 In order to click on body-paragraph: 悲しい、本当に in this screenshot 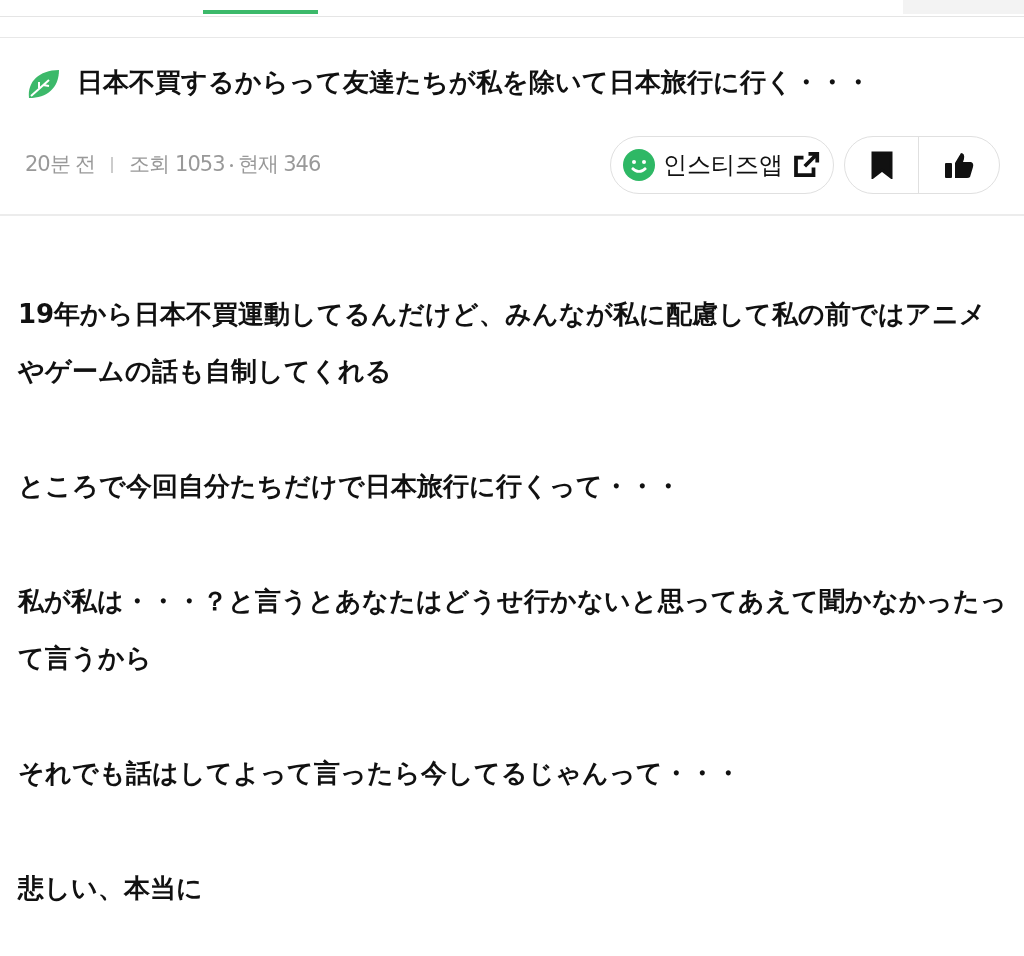, I will do `click(111, 888)`.